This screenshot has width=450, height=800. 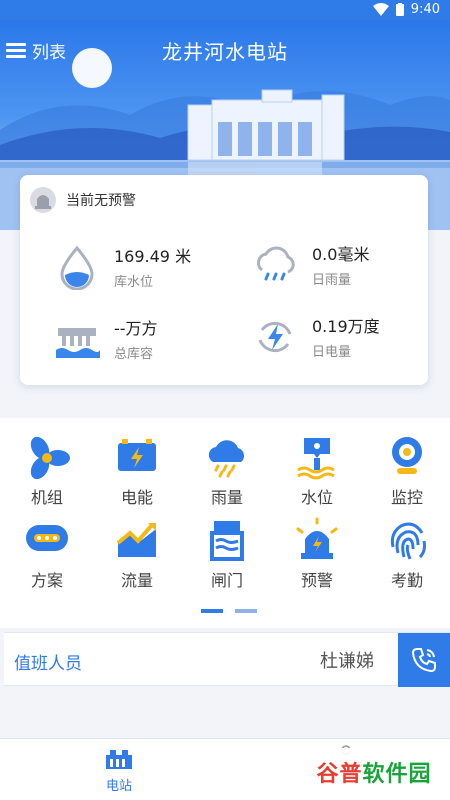 What do you see at coordinates (48, 664) in the screenshot?
I see `duty-label: 值班人员` at bounding box center [48, 664].